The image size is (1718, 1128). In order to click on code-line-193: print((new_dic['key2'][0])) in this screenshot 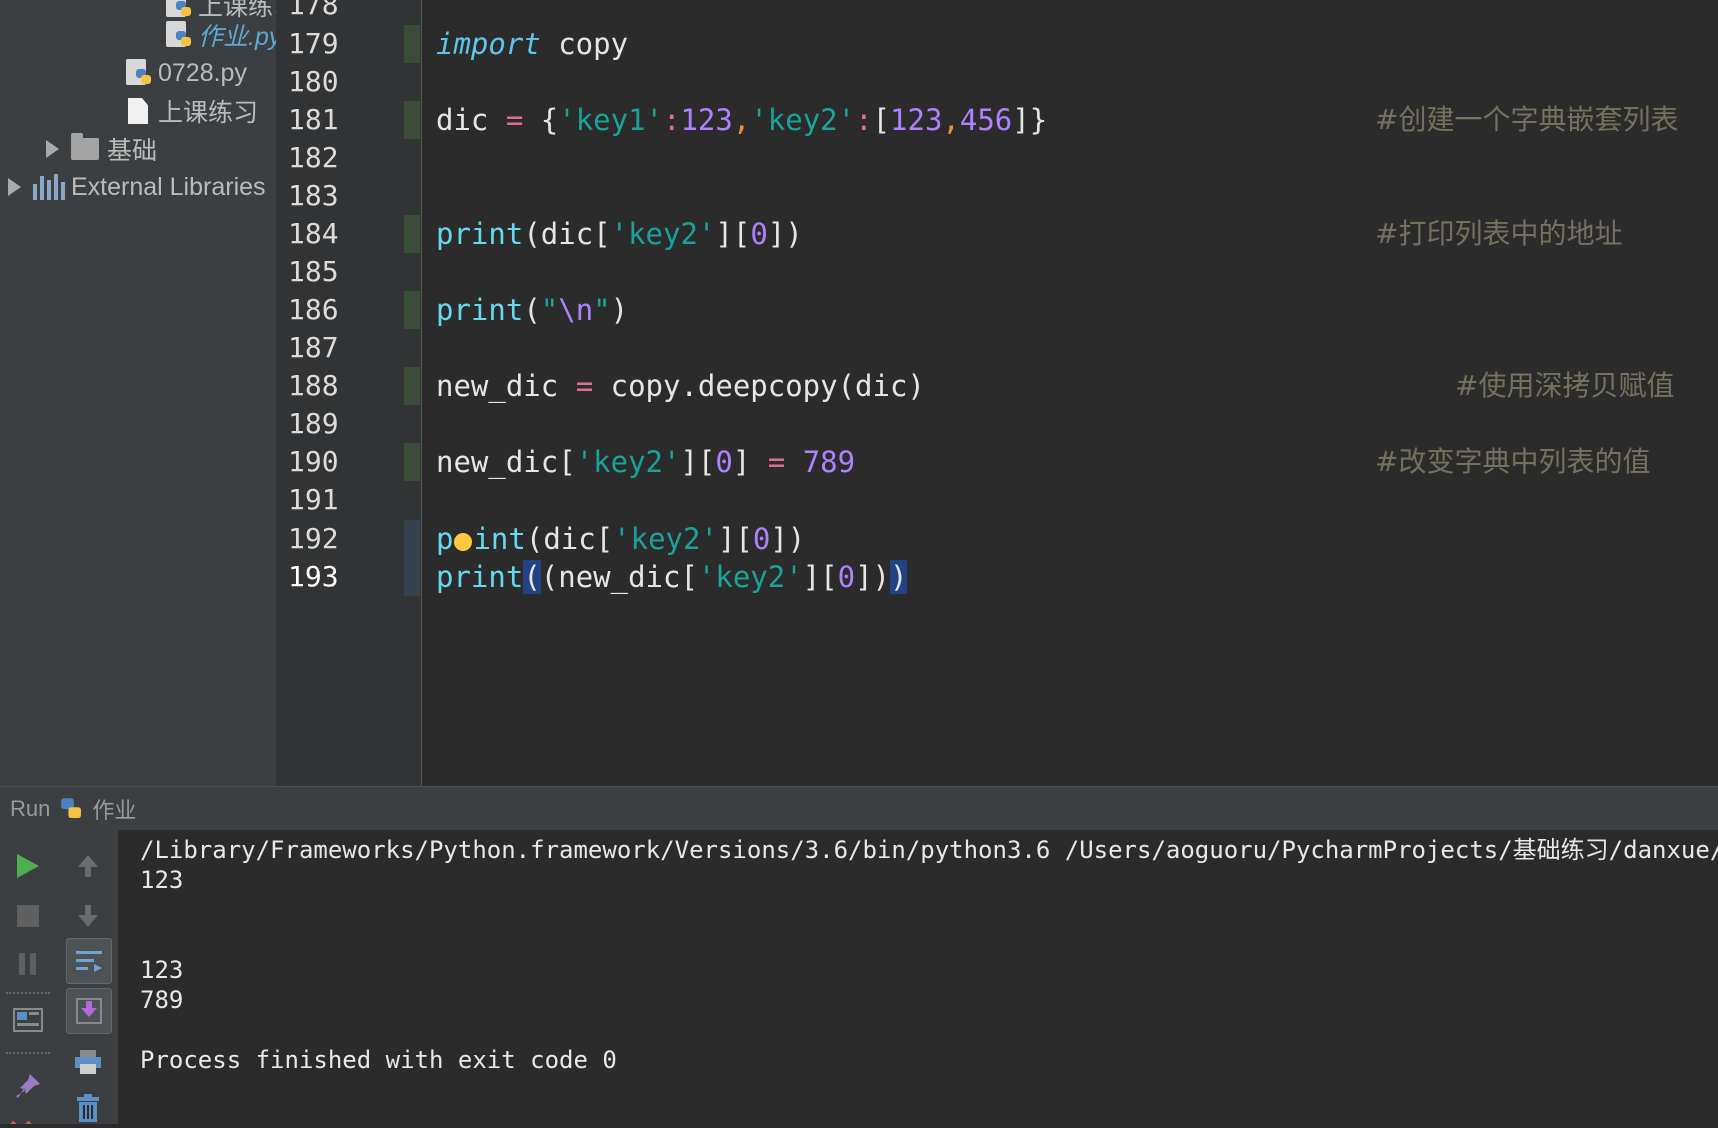, I will do `click(672, 577)`.